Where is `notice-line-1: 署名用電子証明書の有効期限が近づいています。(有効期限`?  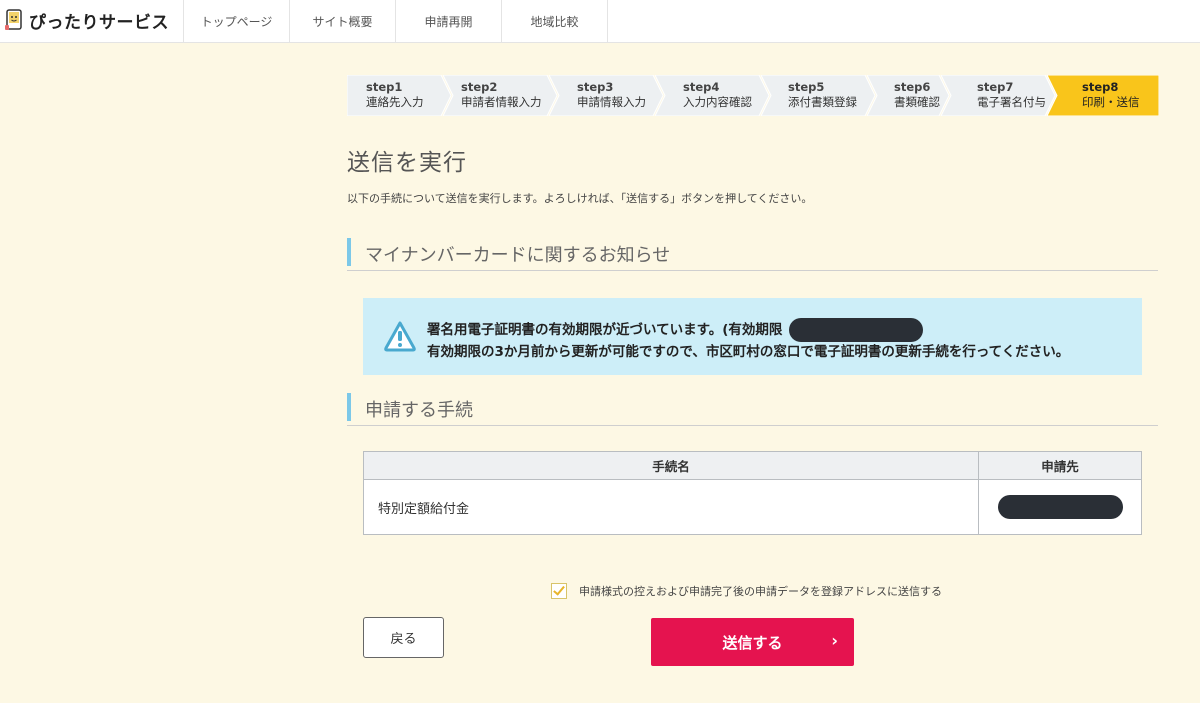 notice-line-1: 署名用電子証明書の有効期限が近づいています。(有効期限 is located at coordinates (675, 330).